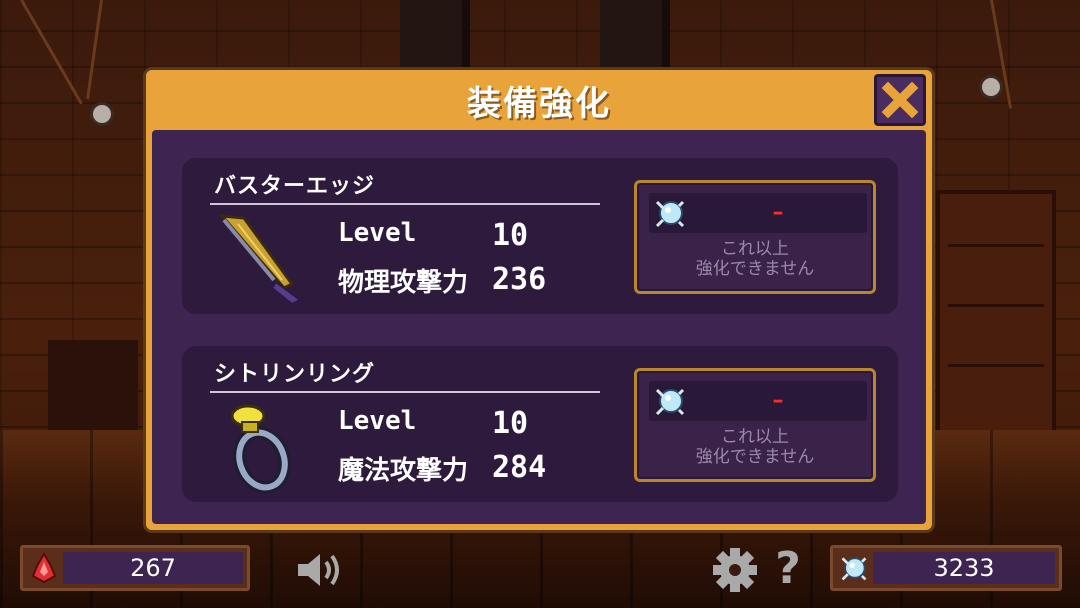  What do you see at coordinates (403, 471) in the screenshot?
I see `stat-label: 魔法攻撃力` at bounding box center [403, 471].